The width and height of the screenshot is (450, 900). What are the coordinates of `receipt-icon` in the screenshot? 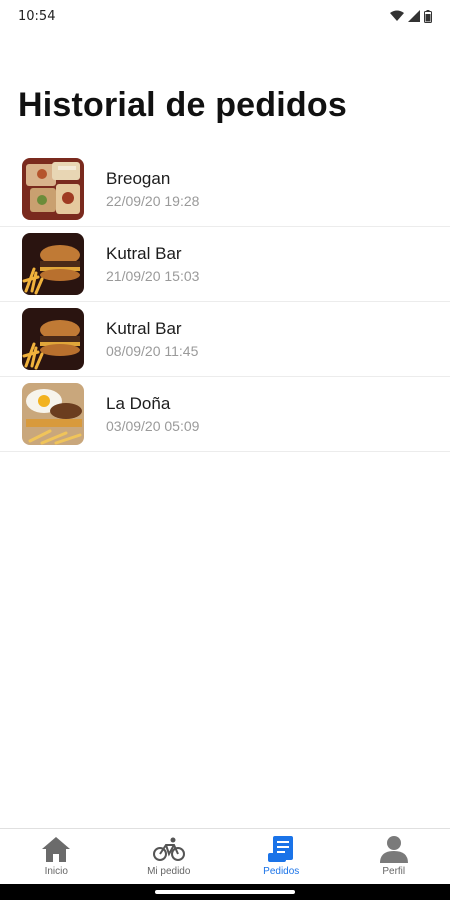 It's located at (281, 849).